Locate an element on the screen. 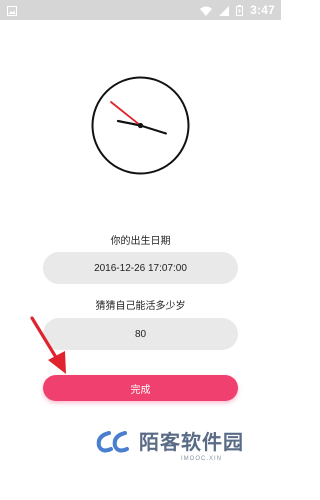 The width and height of the screenshot is (320, 500). watermark-logo-icon is located at coordinates (115, 442).